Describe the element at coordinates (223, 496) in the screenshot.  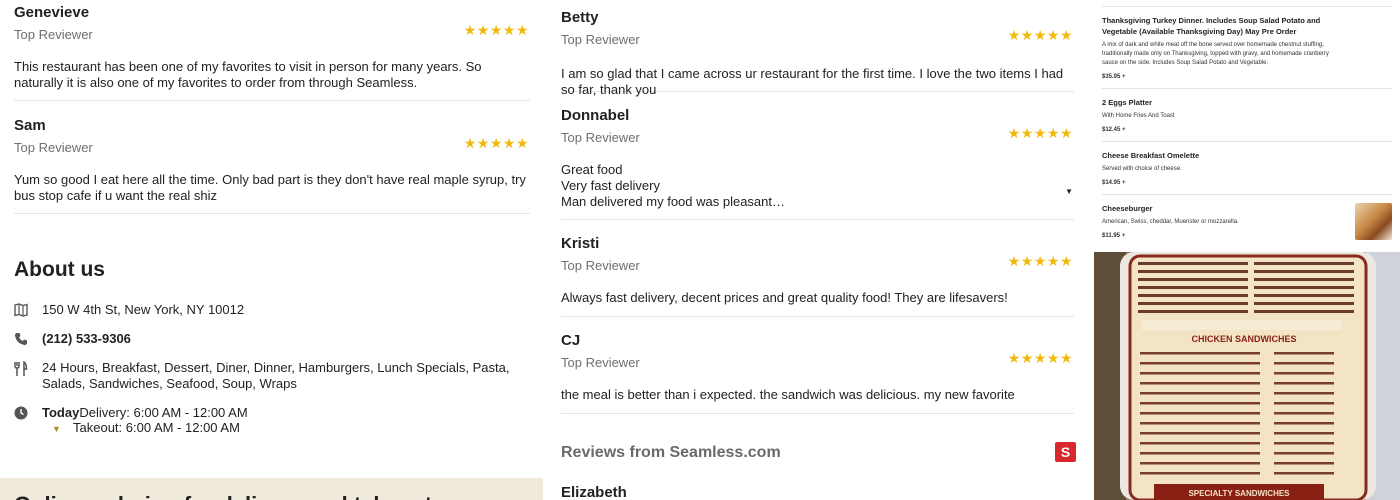
I see `ordering-banner-title: Online ordering for delivery and takeout` at that location.